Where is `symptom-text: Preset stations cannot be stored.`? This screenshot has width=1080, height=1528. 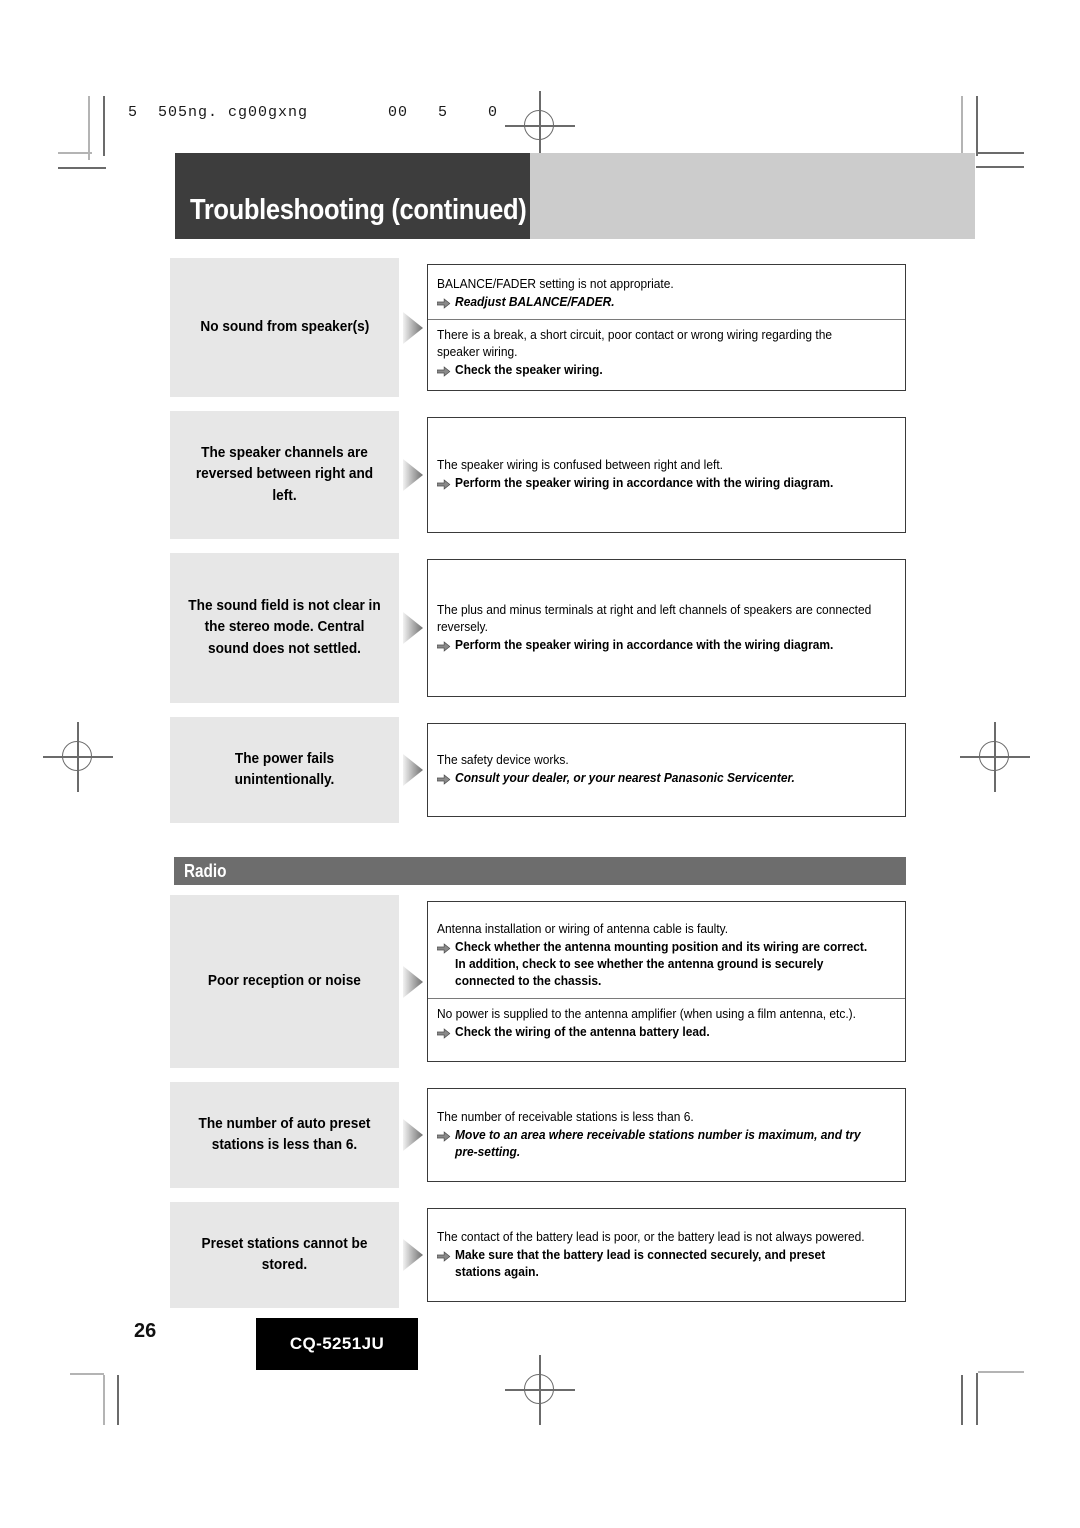
symptom-text: Preset stations cannot be stored. is located at coordinates (284, 1254).